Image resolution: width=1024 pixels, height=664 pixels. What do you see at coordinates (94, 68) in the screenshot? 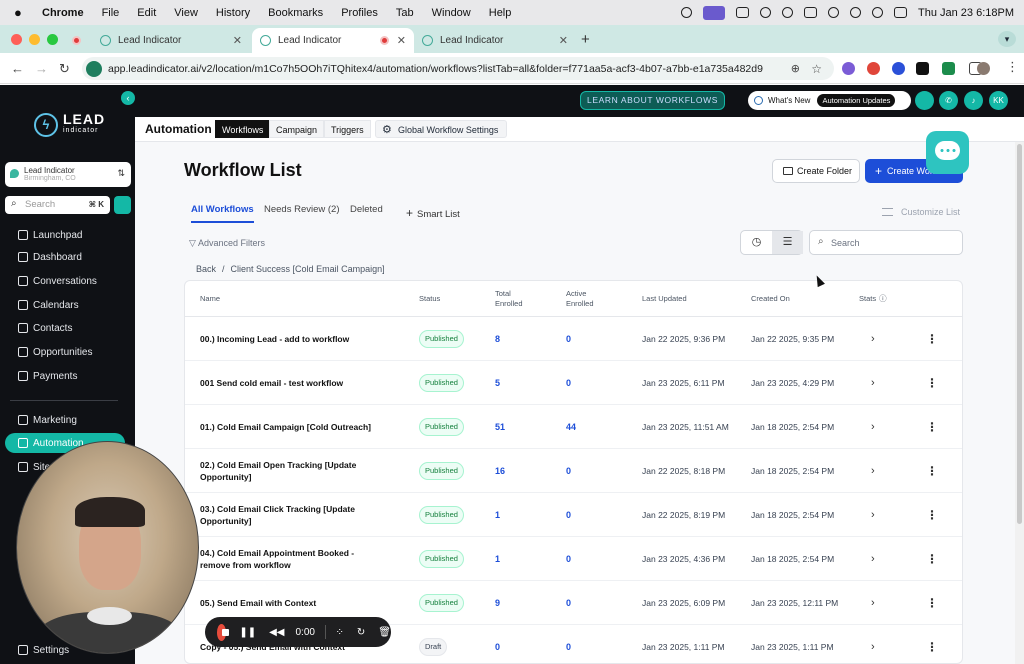
I see `site-info-icon` at bounding box center [94, 68].